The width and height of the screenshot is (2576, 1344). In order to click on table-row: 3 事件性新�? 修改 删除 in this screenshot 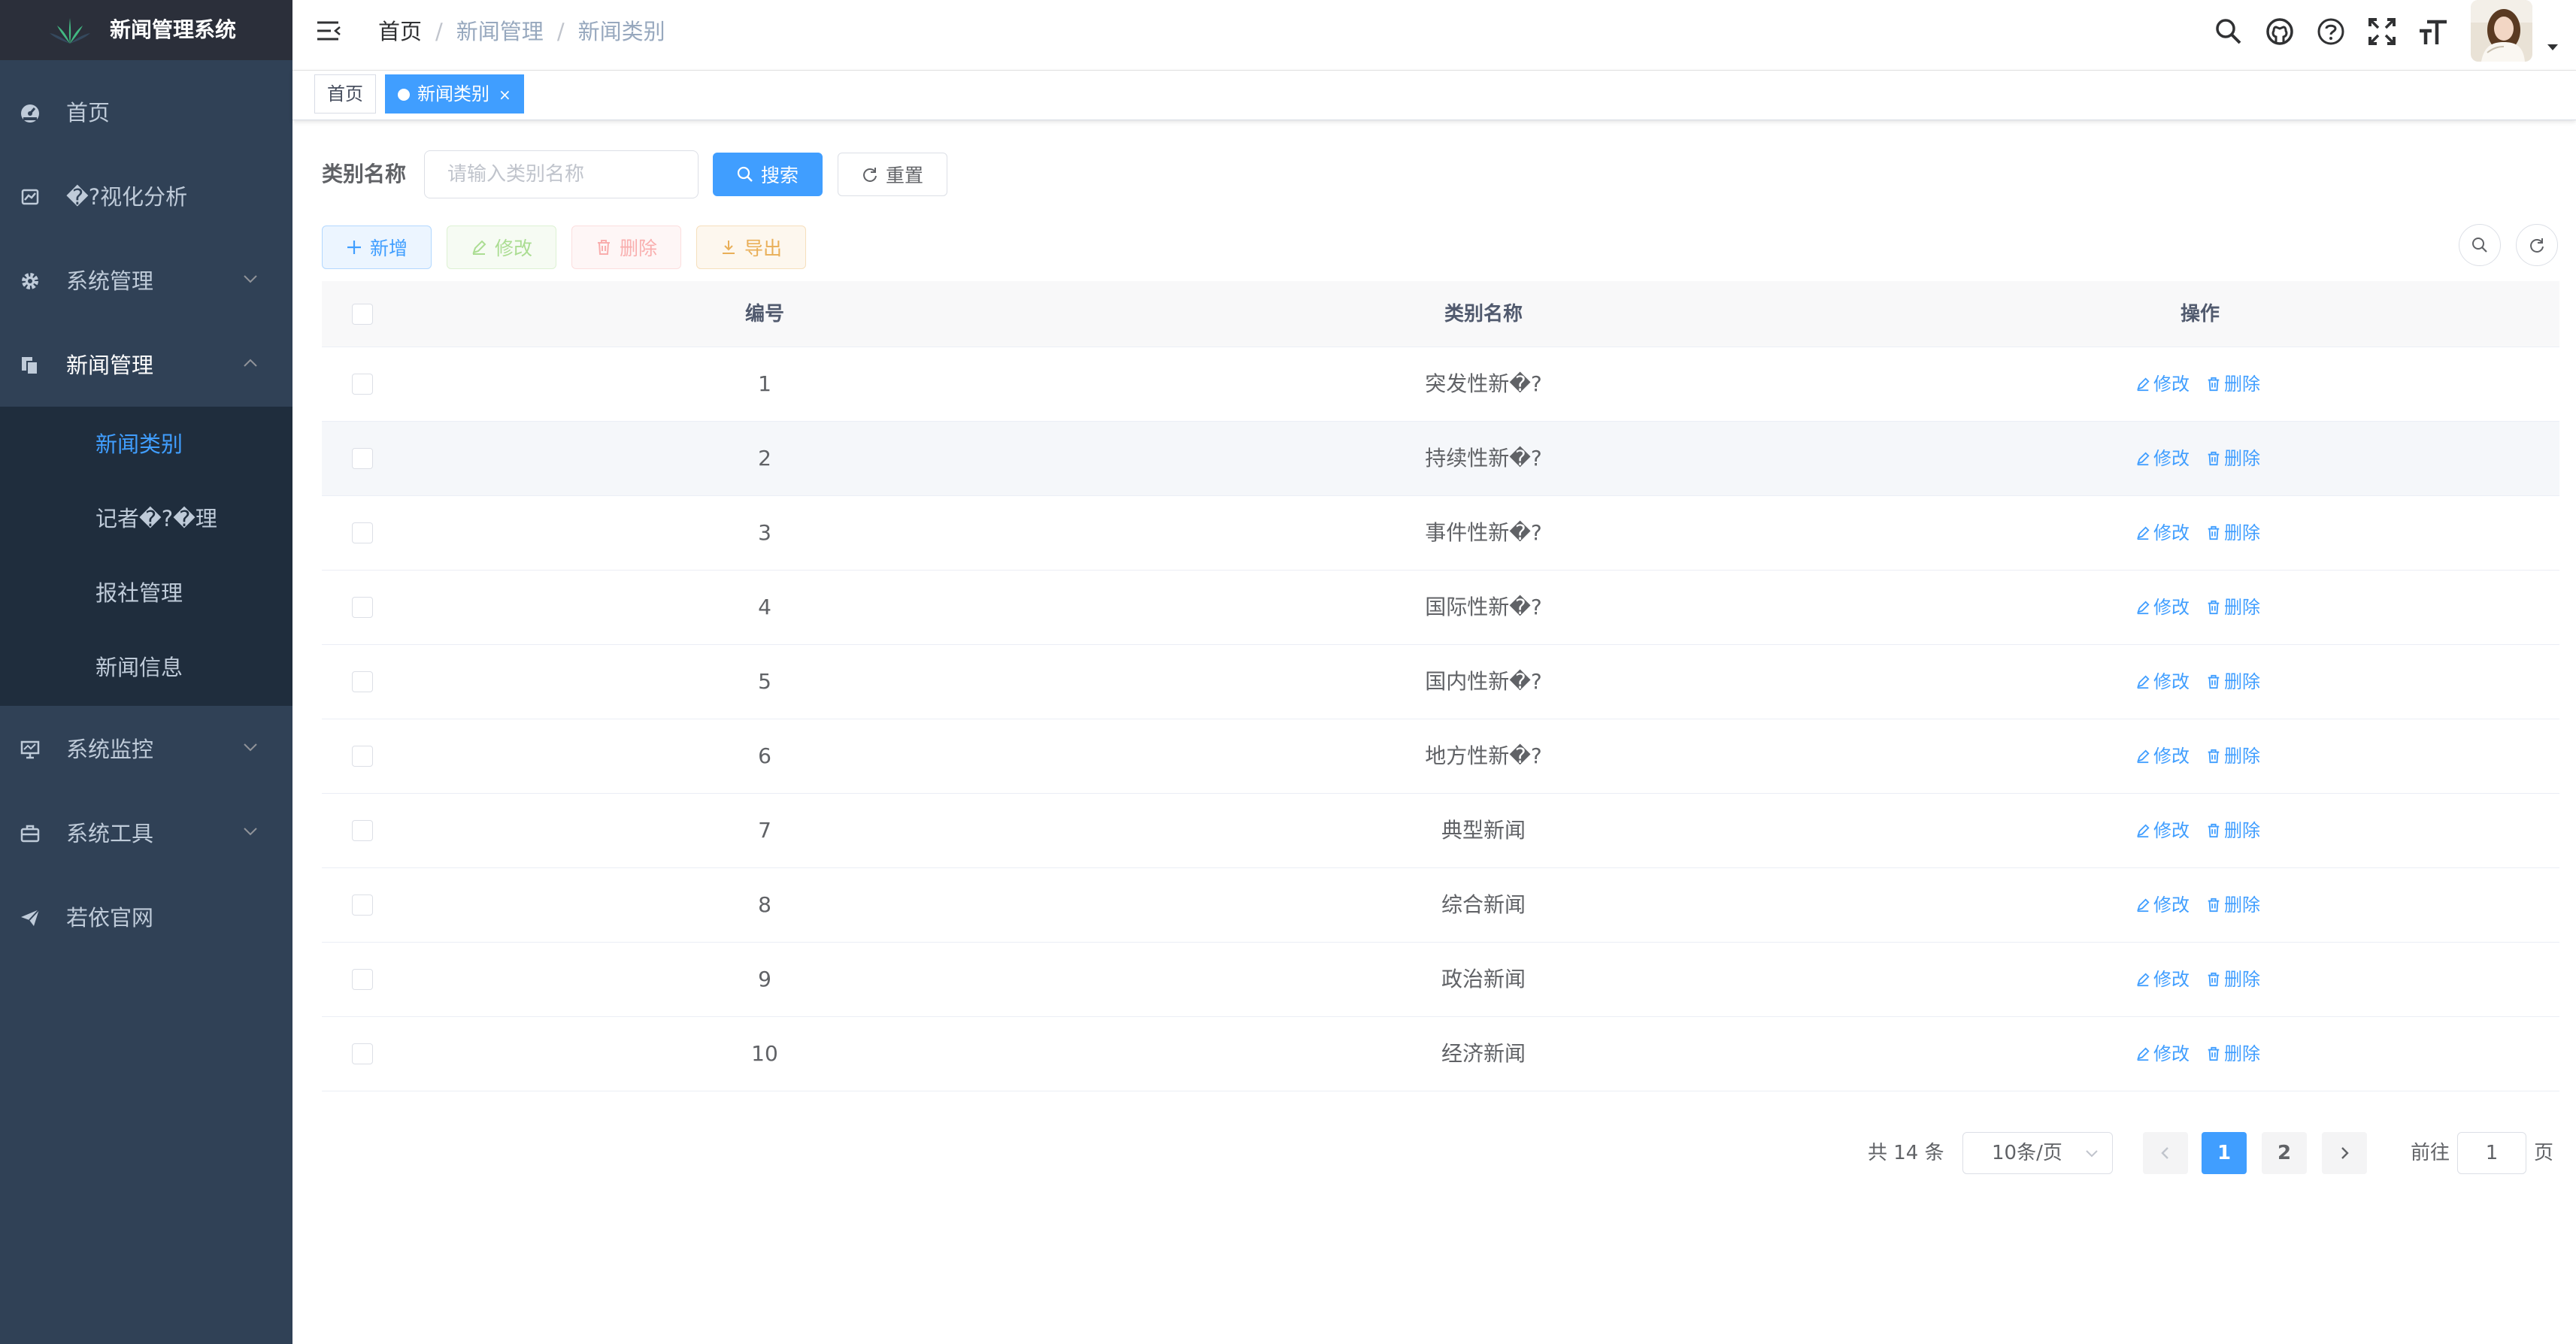, I will do `click(1440, 533)`.